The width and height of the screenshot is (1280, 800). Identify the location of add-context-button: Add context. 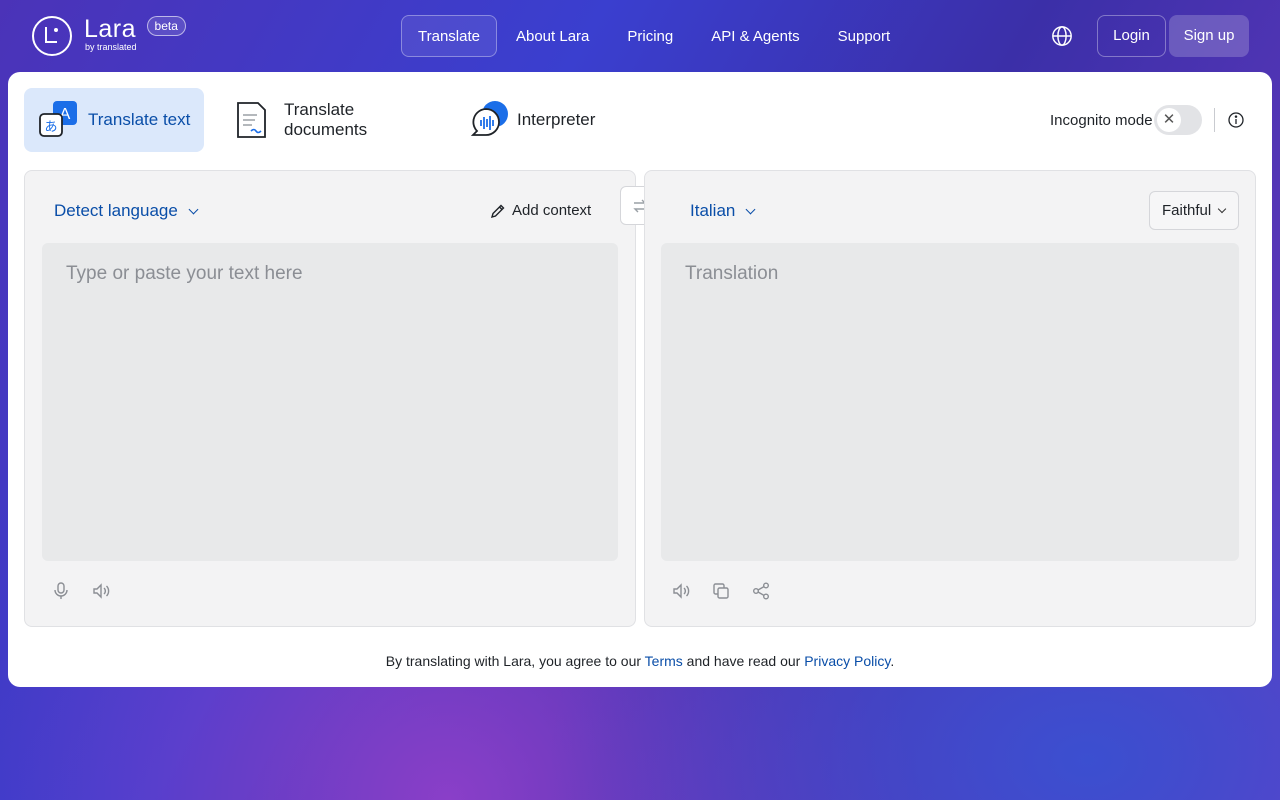
(540, 210).